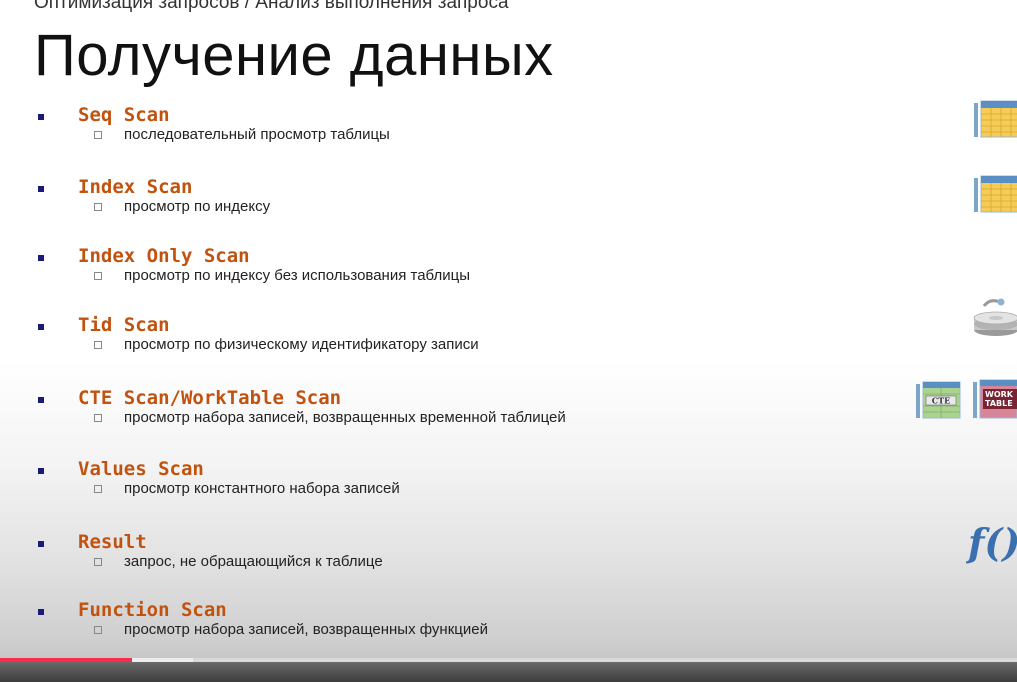 Image resolution: width=1017 pixels, height=682 pixels. Describe the element at coordinates (508, 672) in the screenshot. I see `video-controls-bar` at that location.